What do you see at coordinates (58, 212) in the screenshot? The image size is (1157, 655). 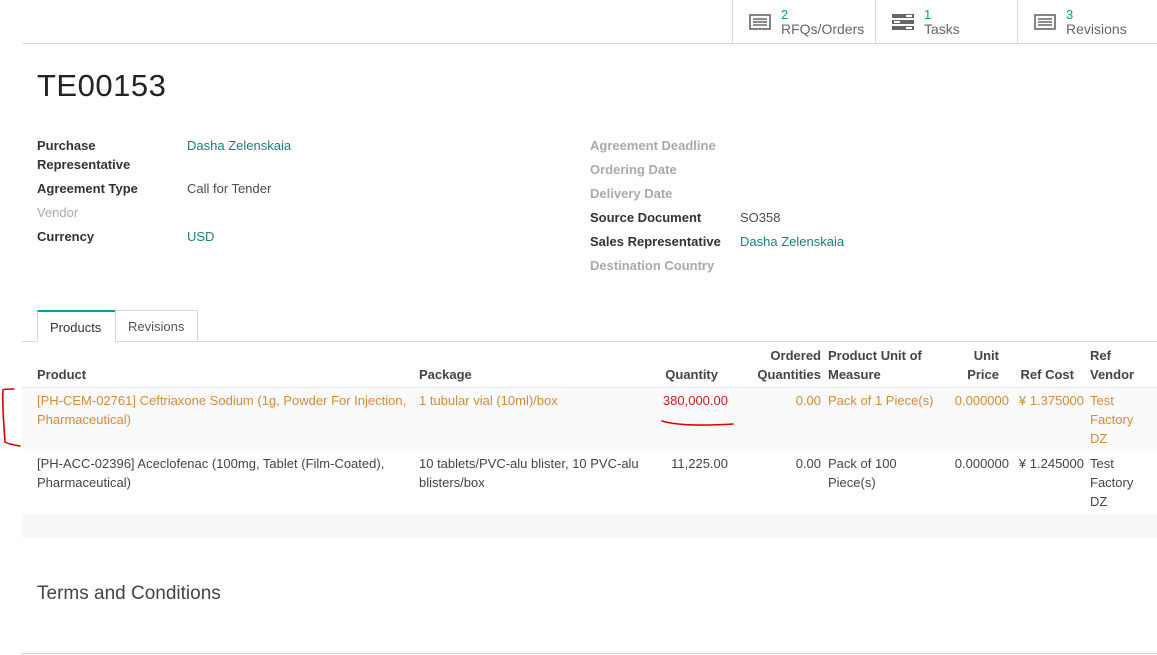 I see `vendor-label: Vendor` at bounding box center [58, 212].